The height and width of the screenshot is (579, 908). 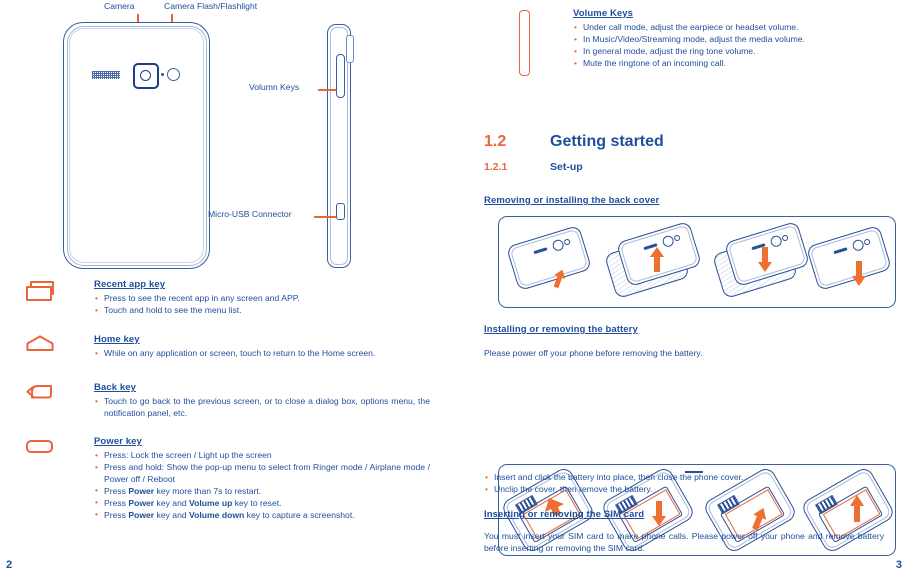 I want to click on power-key-icon, so click(x=39, y=446).